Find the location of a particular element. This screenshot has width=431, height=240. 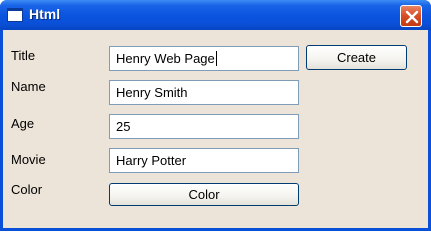

movie-label: Movie is located at coordinates (28, 159).